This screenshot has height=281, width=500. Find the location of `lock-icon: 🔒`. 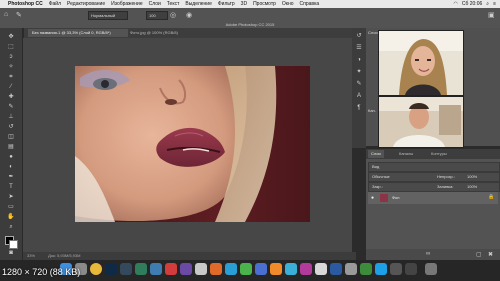

lock-icon: 🔒 is located at coordinates (491, 197).